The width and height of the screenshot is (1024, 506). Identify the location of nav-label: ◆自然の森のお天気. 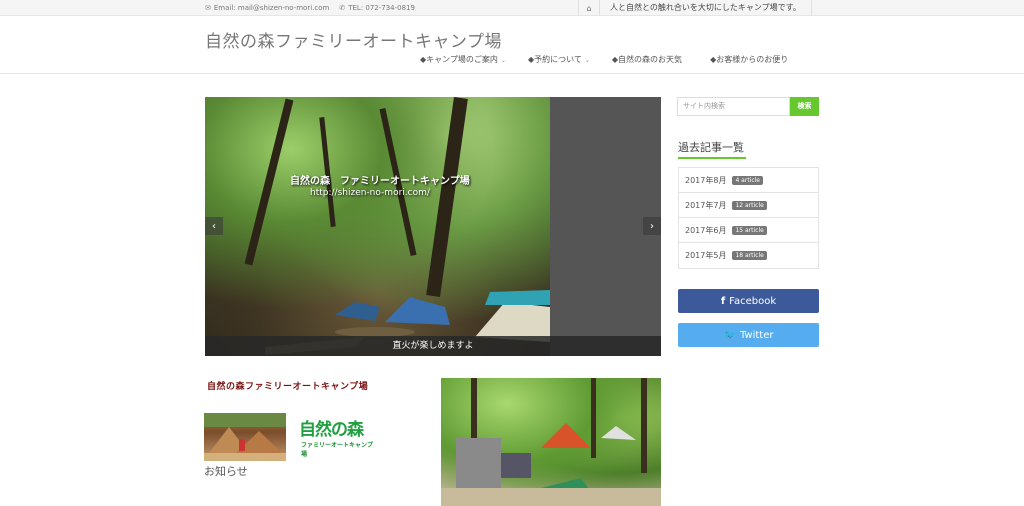
(647, 59).